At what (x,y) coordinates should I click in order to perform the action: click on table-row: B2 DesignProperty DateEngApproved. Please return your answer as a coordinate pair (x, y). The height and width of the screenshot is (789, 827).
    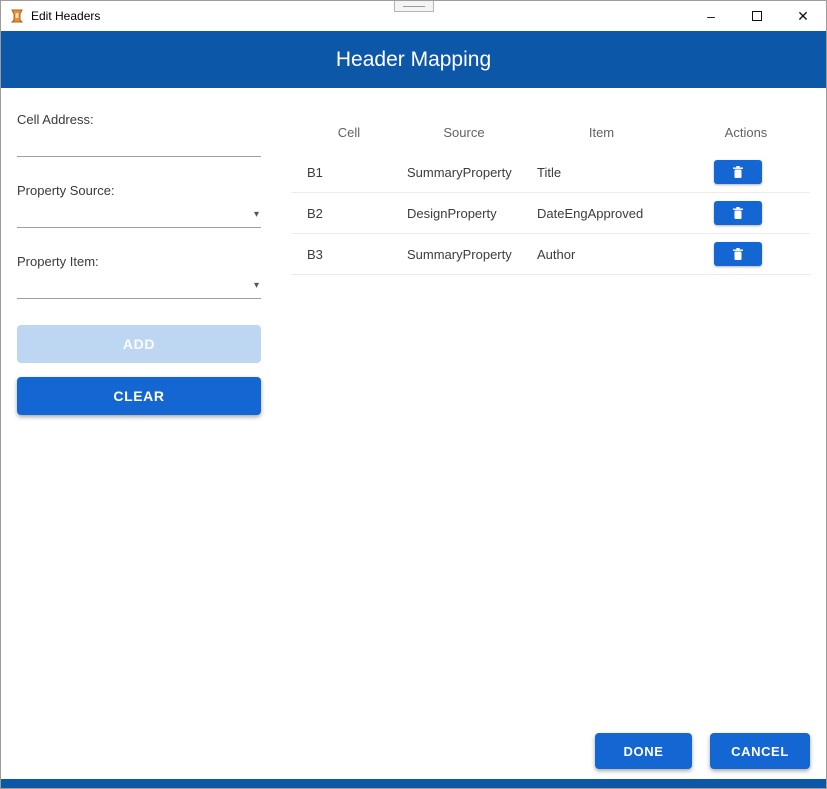
    Looking at the image, I should click on (550, 213).